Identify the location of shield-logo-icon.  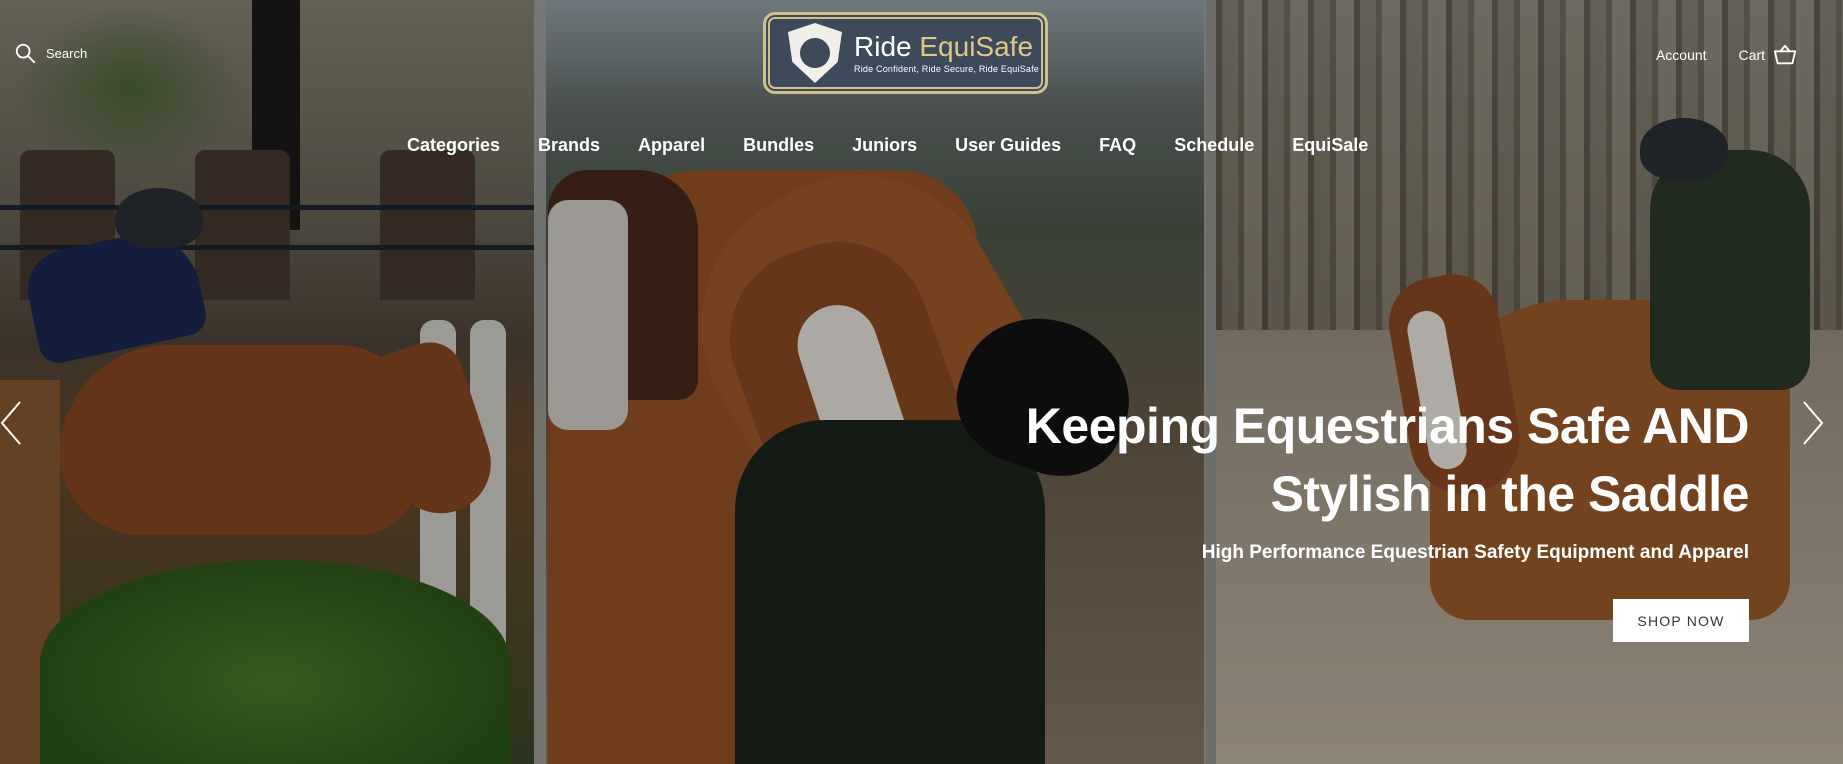
(815, 53).